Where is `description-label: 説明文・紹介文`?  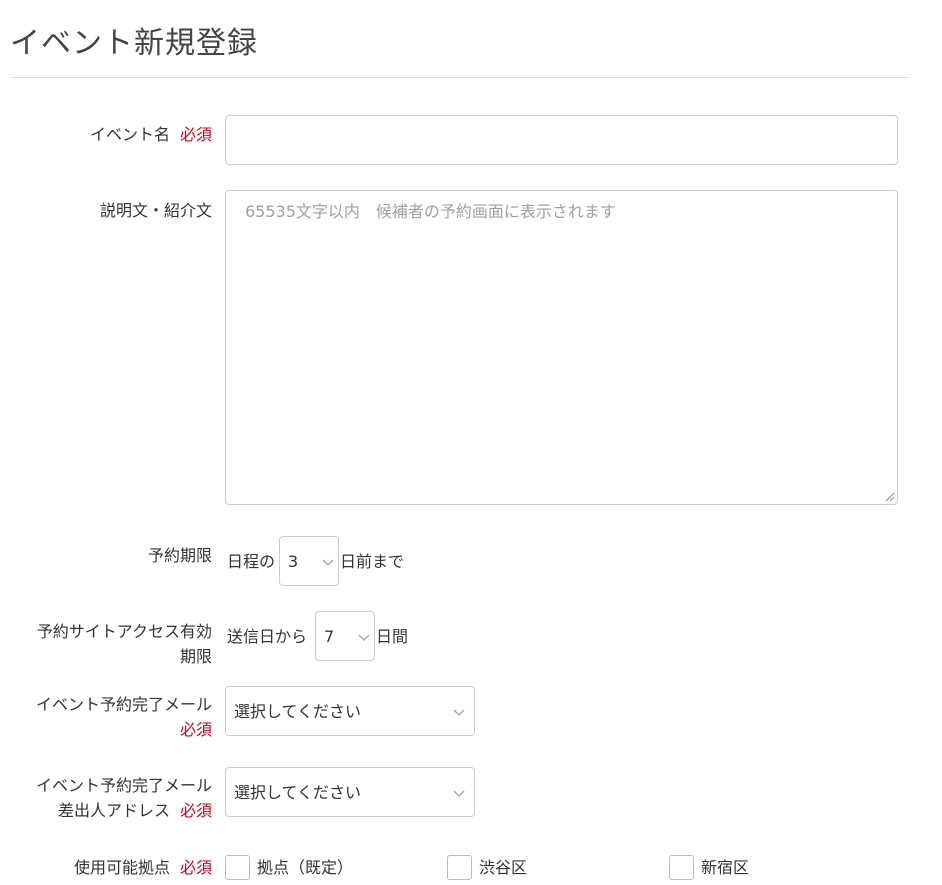 description-label: 説明文・紹介文 is located at coordinates (155, 210).